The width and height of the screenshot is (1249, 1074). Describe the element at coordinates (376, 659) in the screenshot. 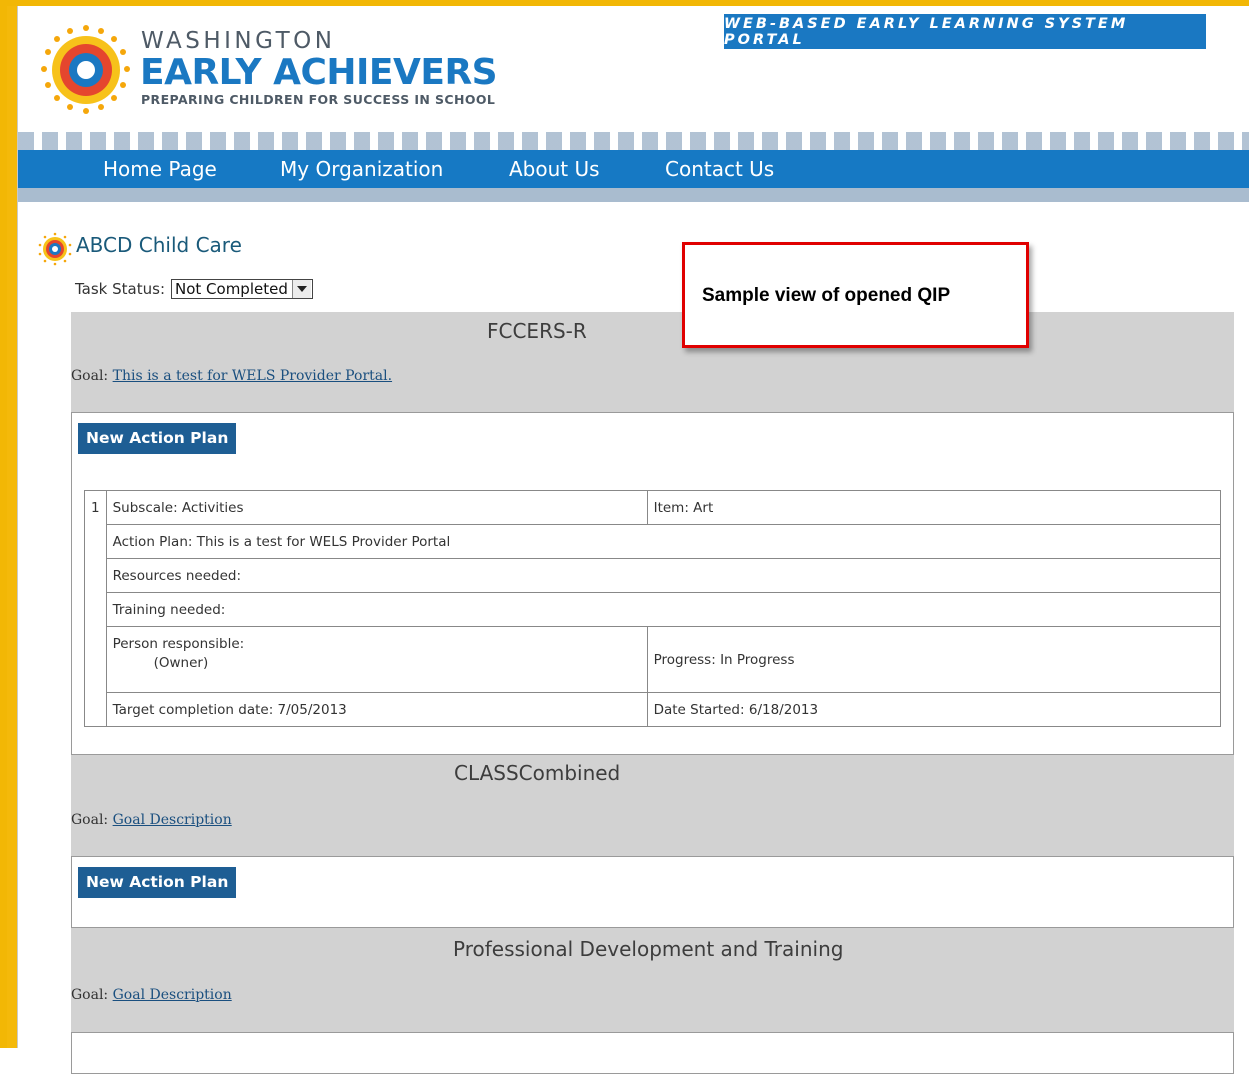

I see `person-cell: Person responsible: (Owner)` at that location.